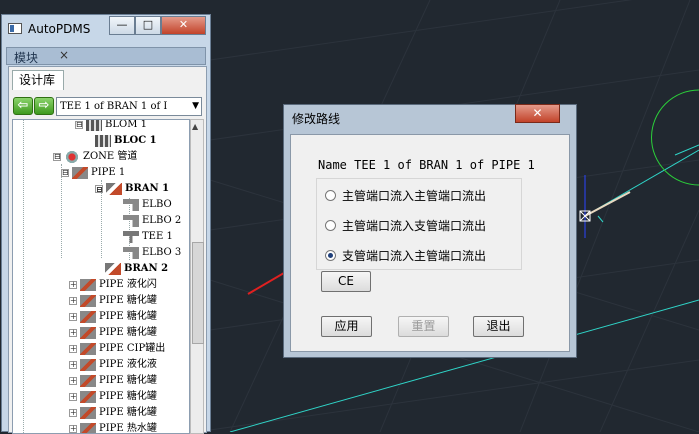 The height and width of the screenshot is (434, 699). I want to click on tree-item: ⊟ PIPE 1, so click(93, 173).